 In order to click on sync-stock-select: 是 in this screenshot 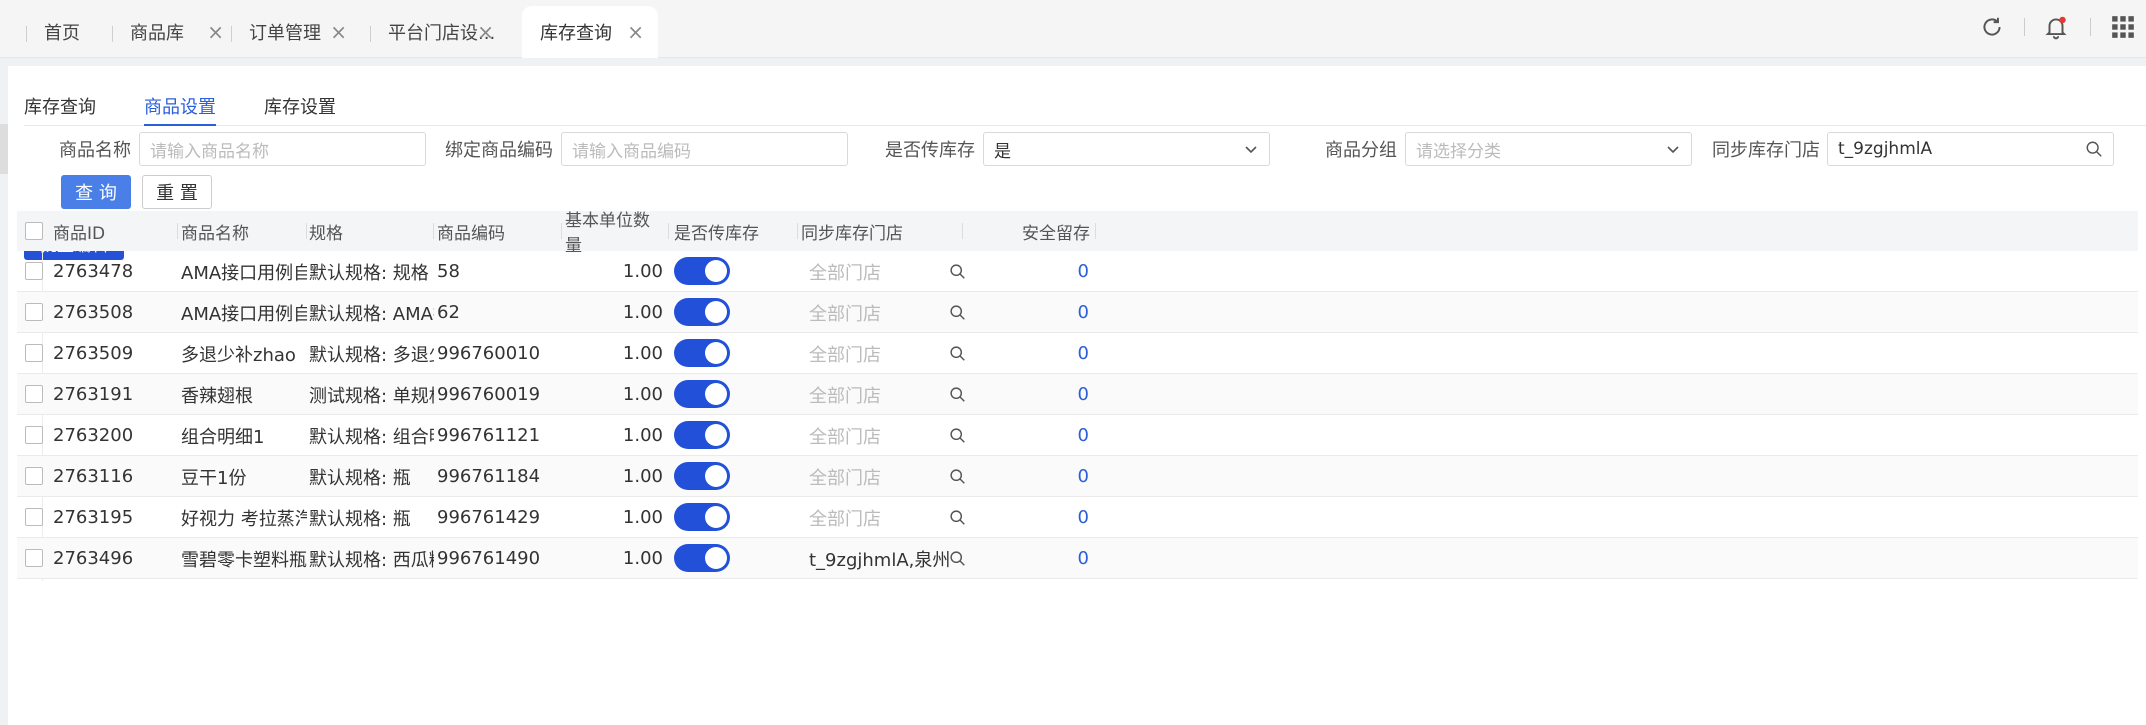, I will do `click(1126, 149)`.